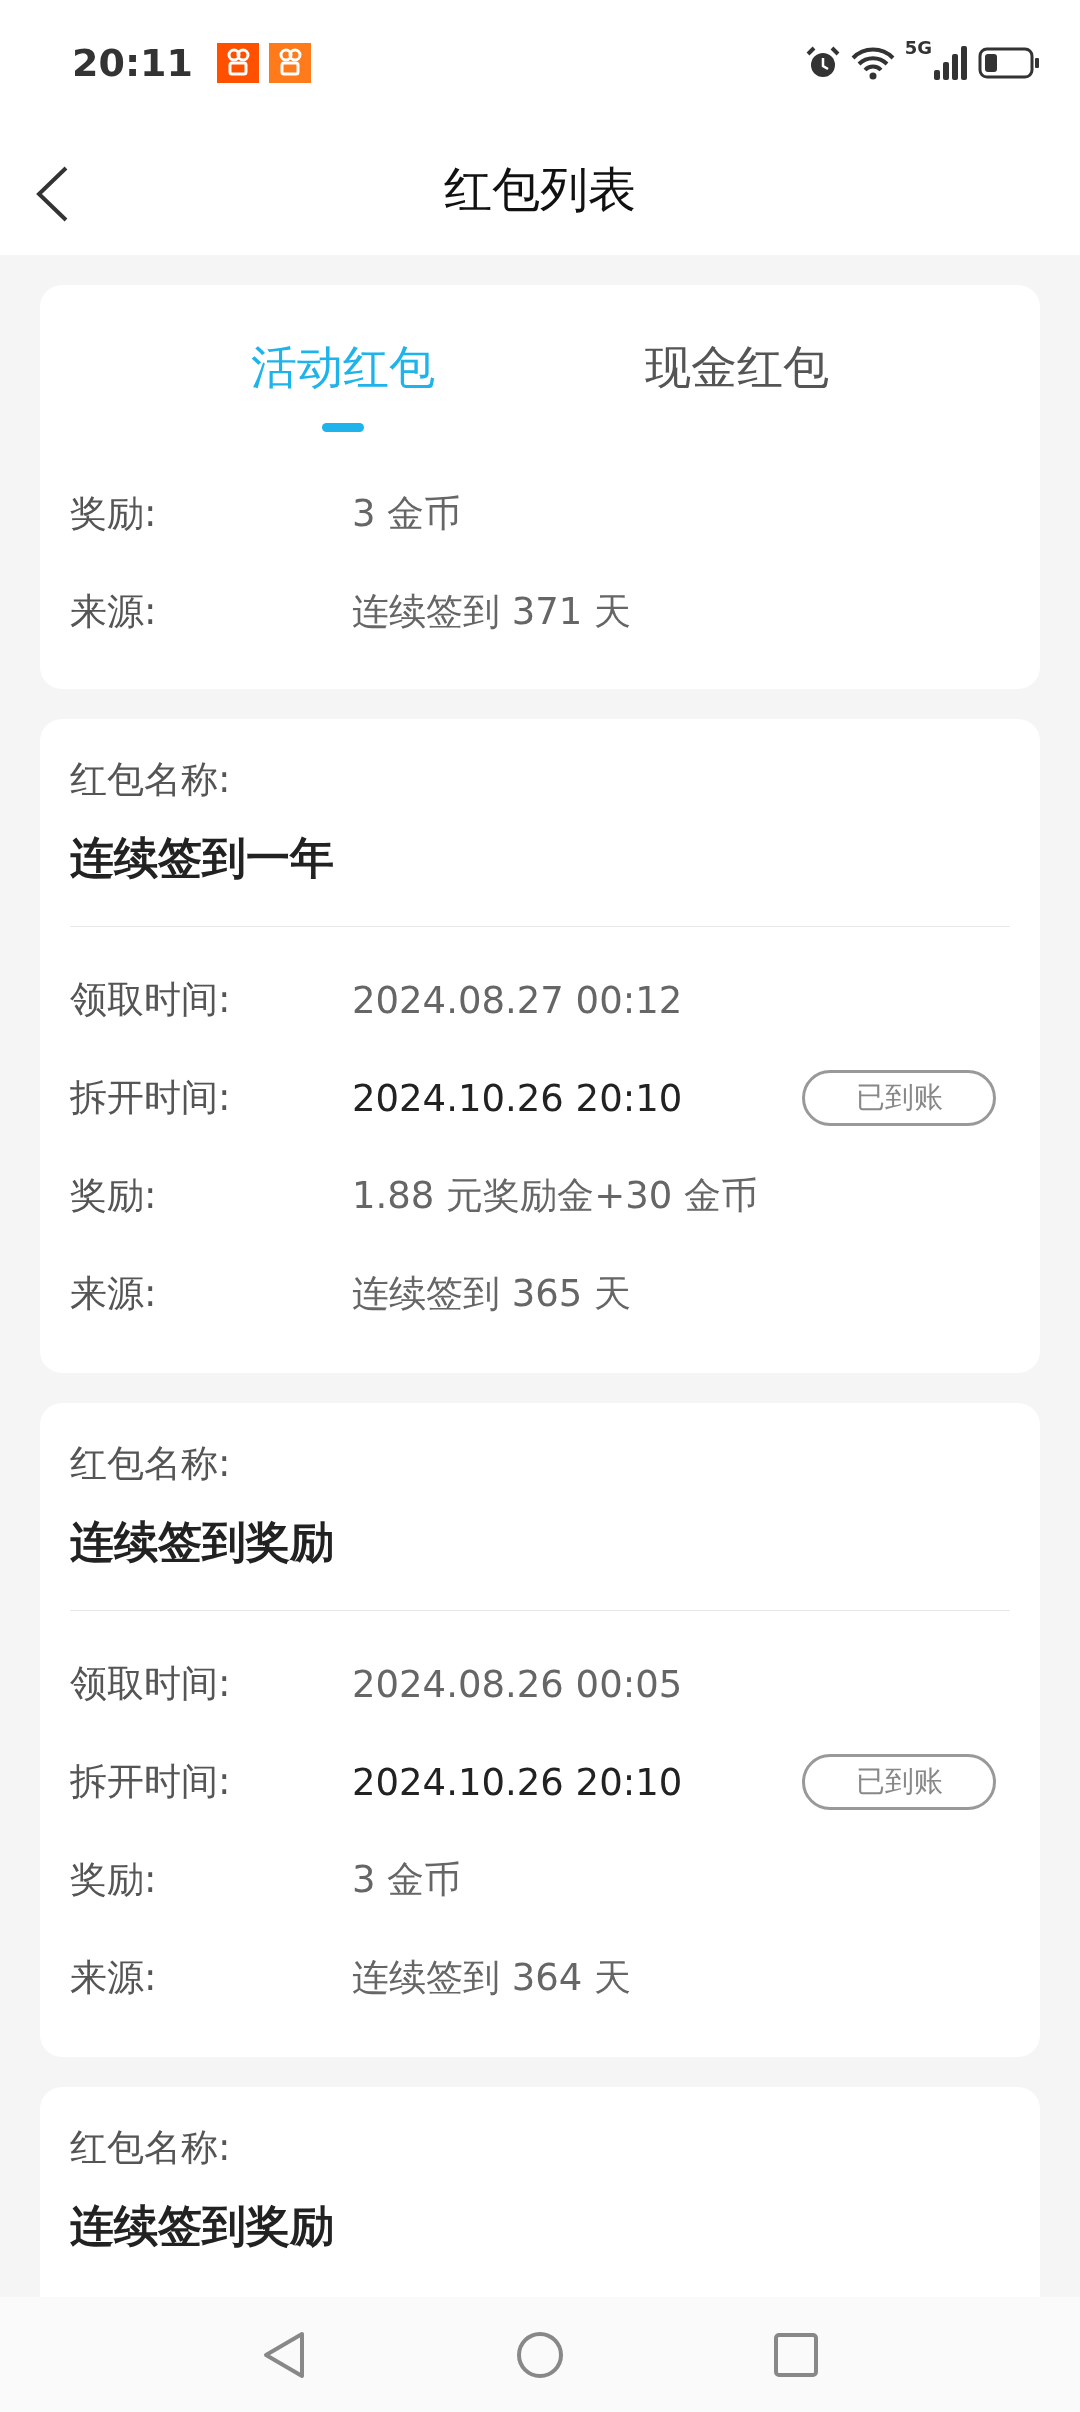  What do you see at coordinates (518, 1000) in the screenshot?
I see `field-value: 2024.08.27 00:12` at bounding box center [518, 1000].